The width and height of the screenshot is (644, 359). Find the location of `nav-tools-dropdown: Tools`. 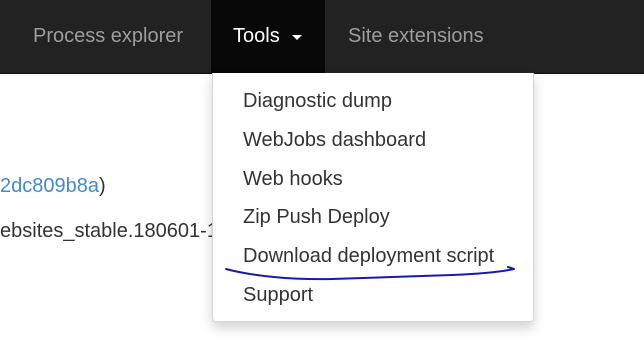

nav-tools-dropdown: Tools is located at coordinates (268, 36).